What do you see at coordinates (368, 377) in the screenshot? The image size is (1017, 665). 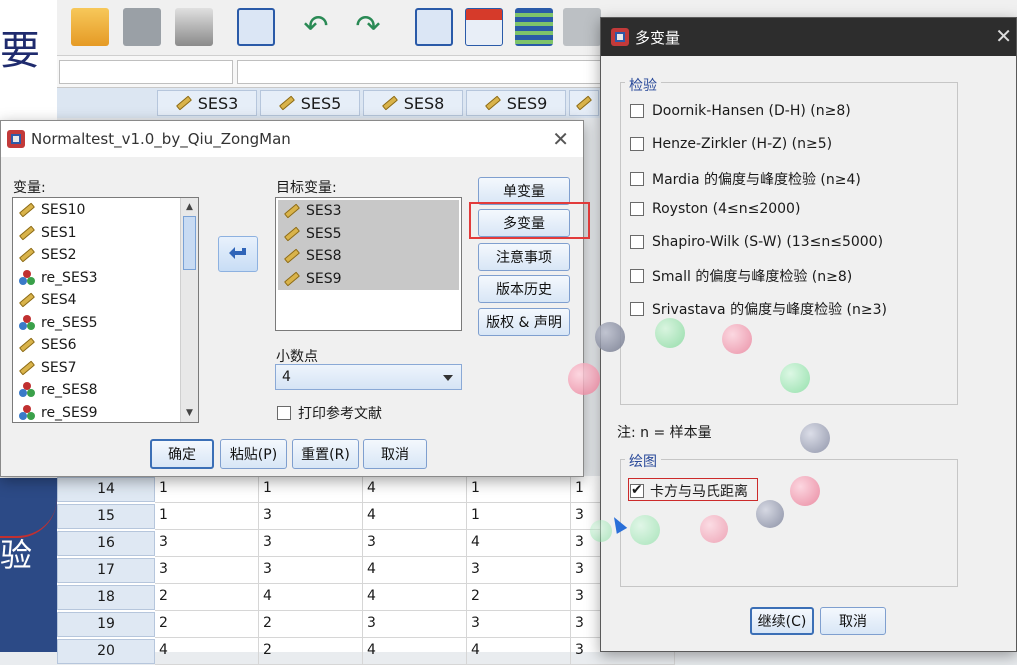 I see `decimals-select: 4` at bounding box center [368, 377].